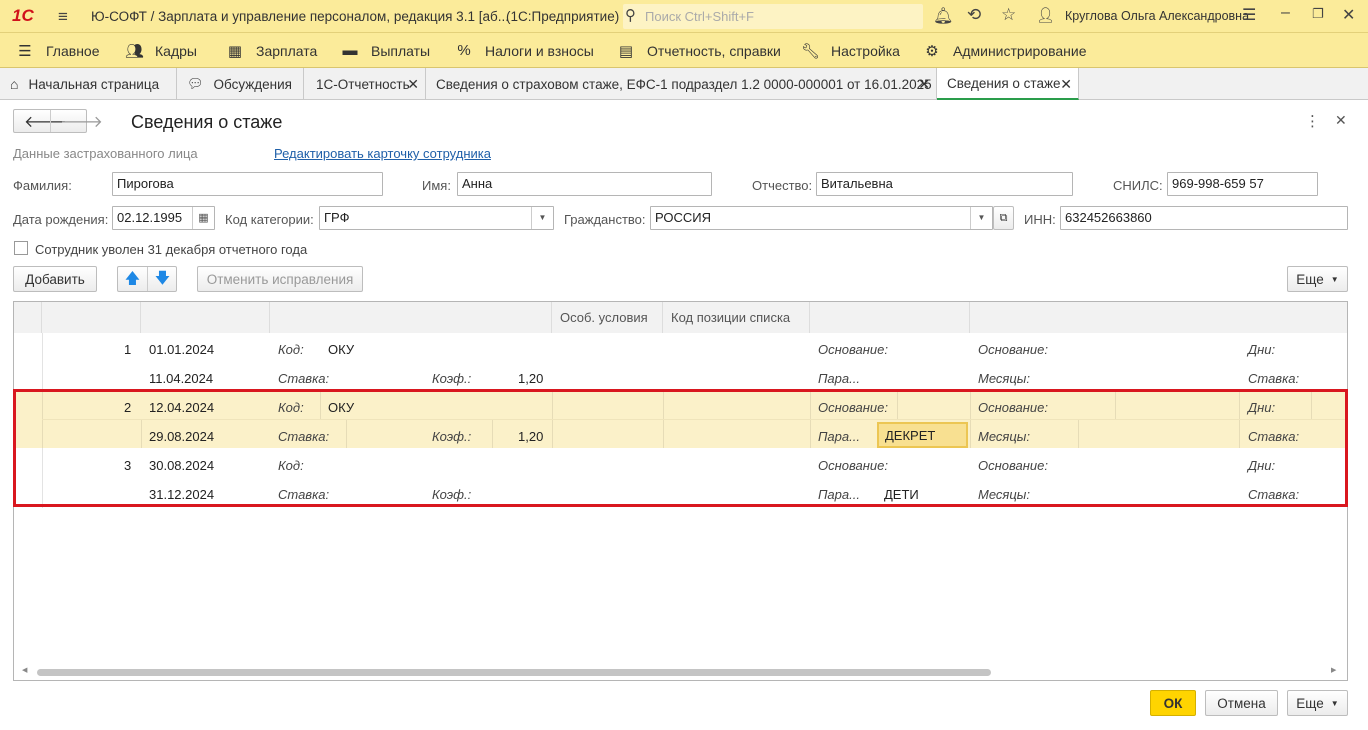 This screenshot has width=1368, height=730. What do you see at coordinates (57, 50) in the screenshot?
I see `menu-main: ☰ Главное` at bounding box center [57, 50].